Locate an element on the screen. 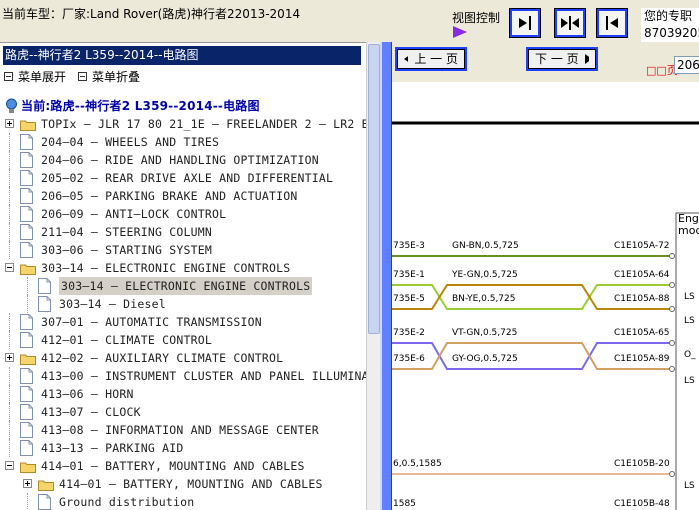 This screenshot has width=699, height=510. tree-document-item: 413—07 — CLOCK is located at coordinates (183, 412).